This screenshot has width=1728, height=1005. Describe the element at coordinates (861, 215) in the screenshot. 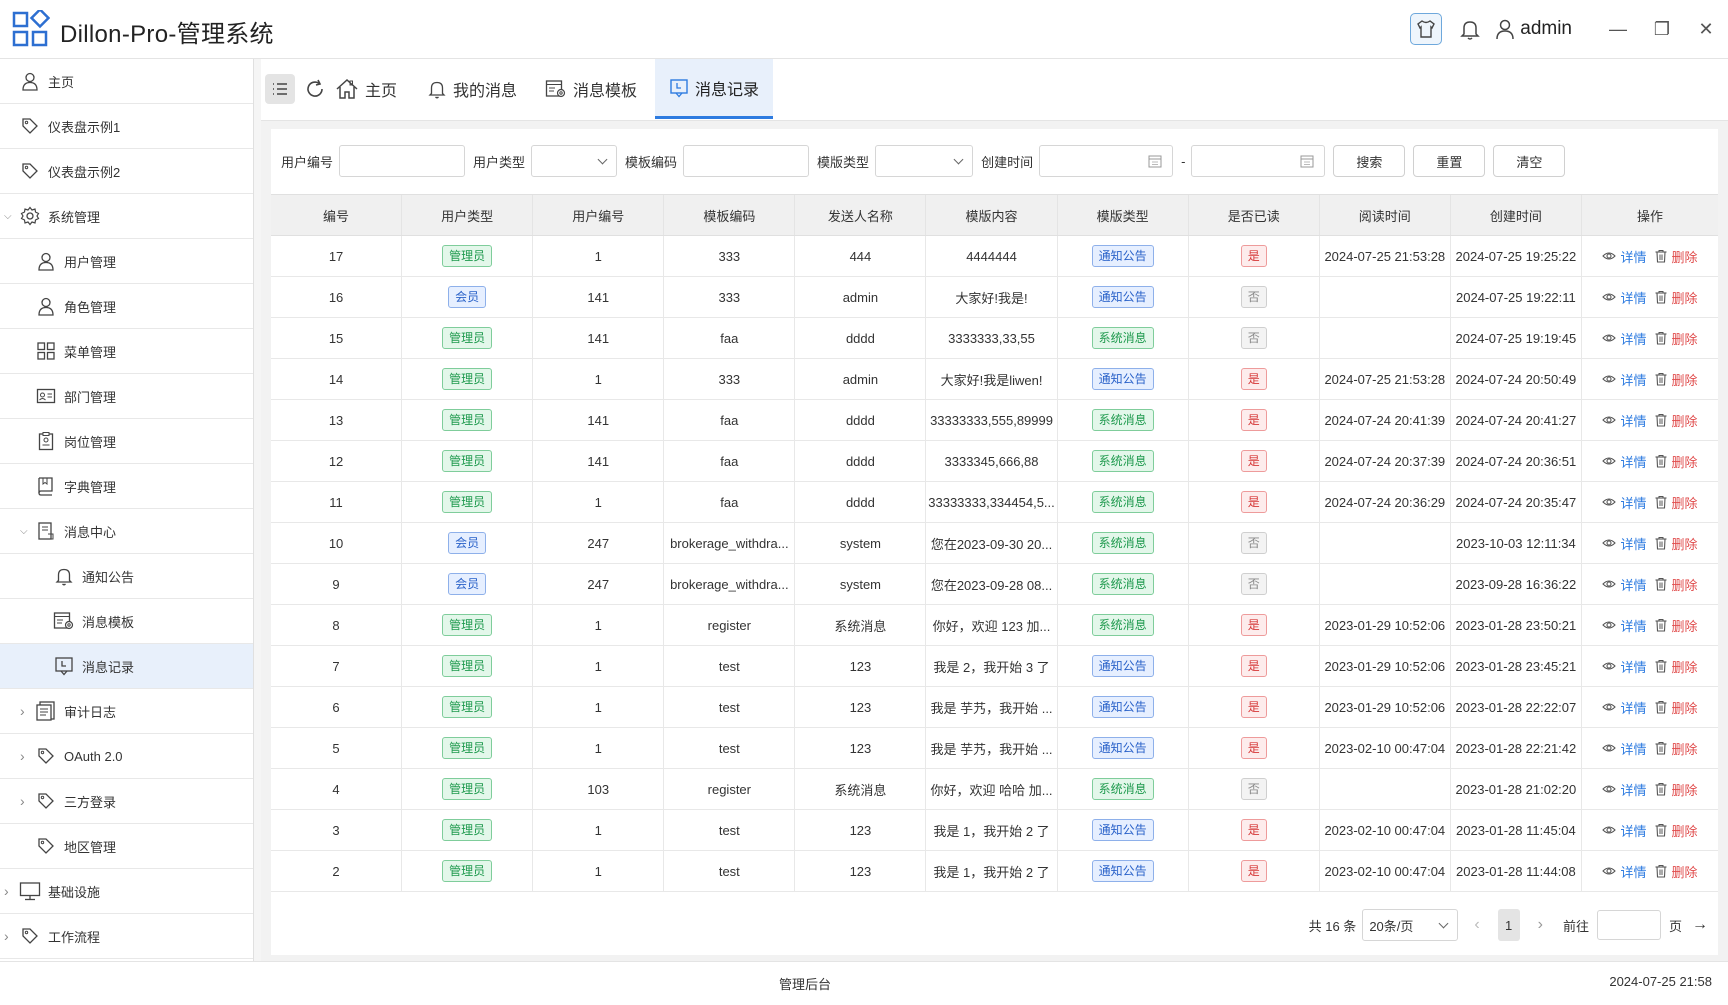

I see `column-header: 发送人名称` at that location.